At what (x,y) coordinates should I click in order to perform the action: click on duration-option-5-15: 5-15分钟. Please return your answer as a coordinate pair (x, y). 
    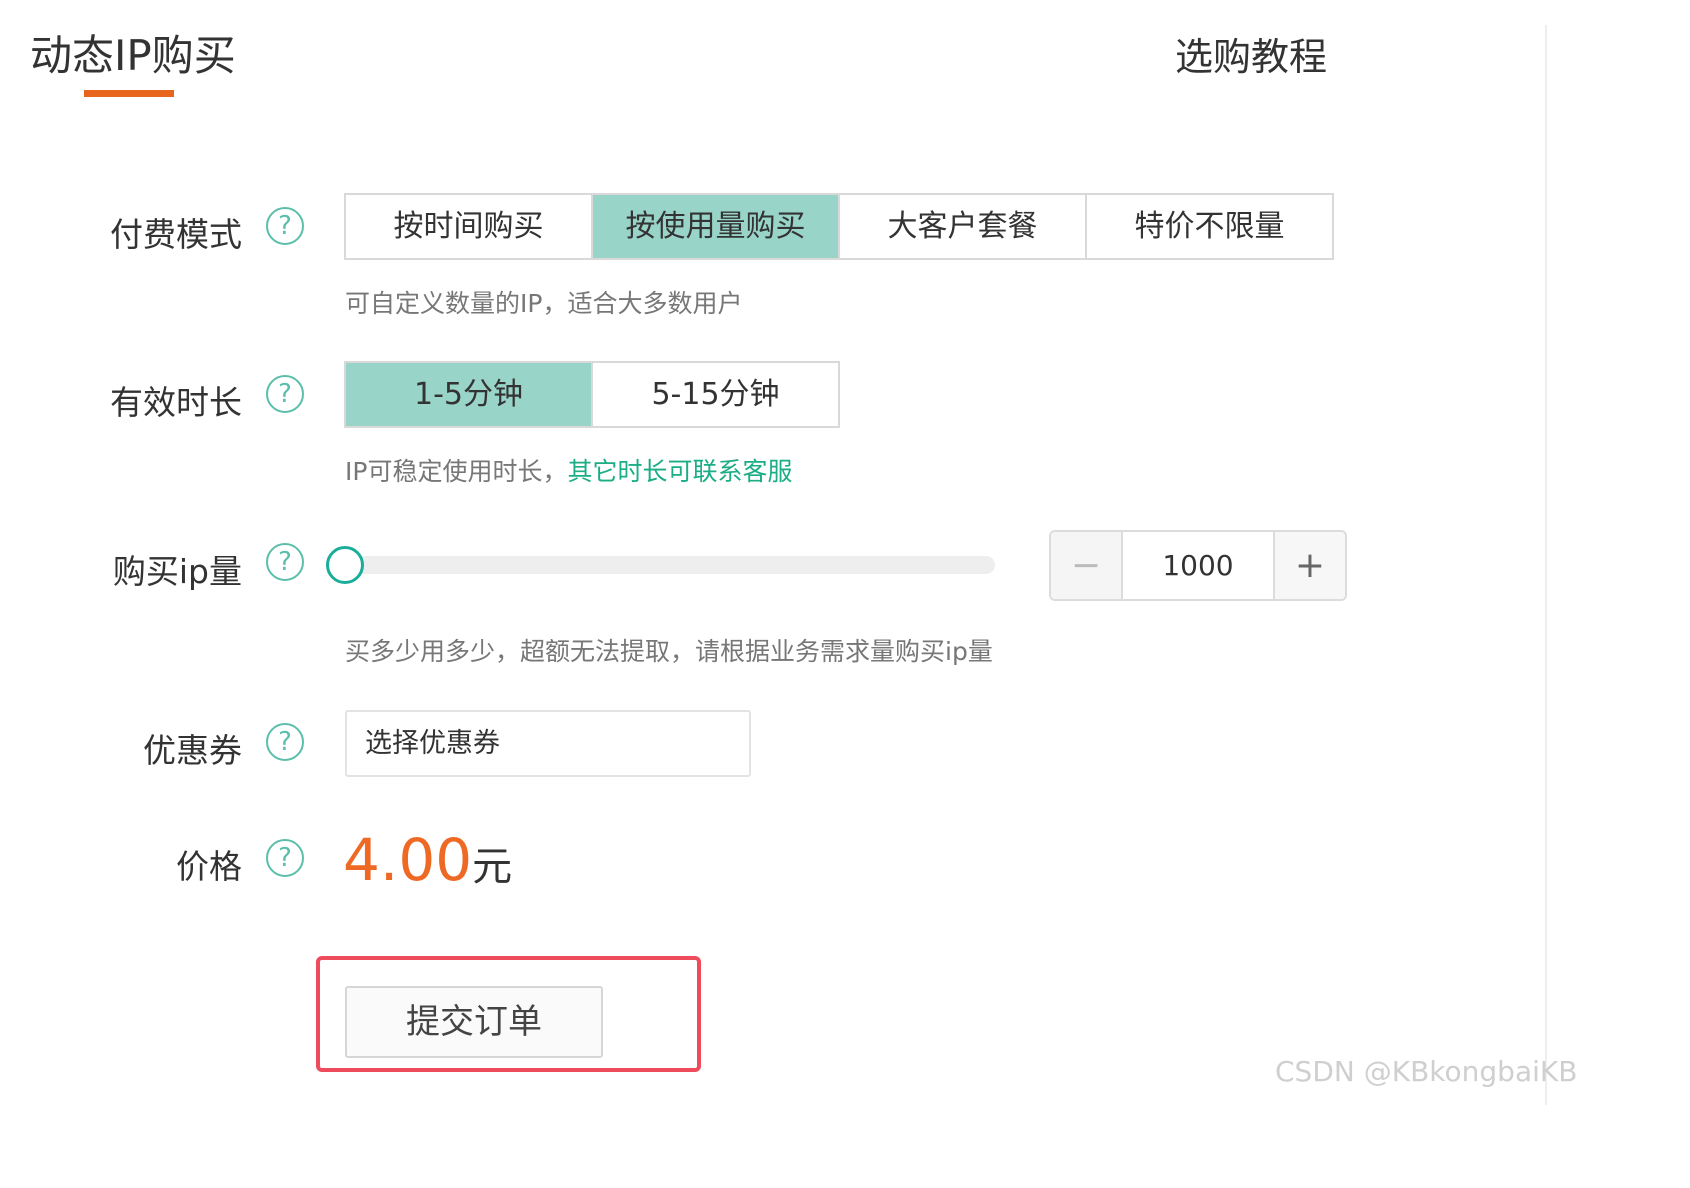
    Looking at the image, I should click on (715, 394).